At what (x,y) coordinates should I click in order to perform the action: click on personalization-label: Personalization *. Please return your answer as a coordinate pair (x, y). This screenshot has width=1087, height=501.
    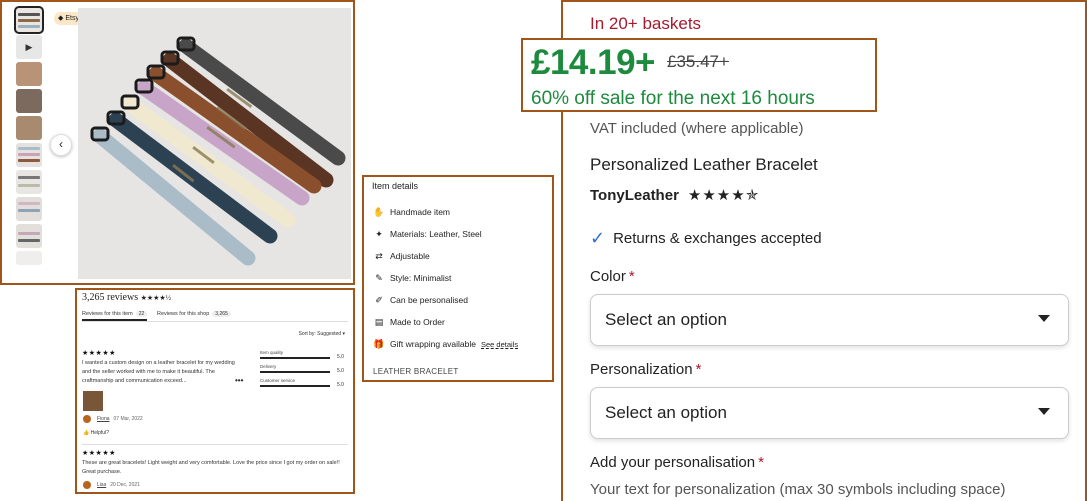
    Looking at the image, I should click on (645, 369).